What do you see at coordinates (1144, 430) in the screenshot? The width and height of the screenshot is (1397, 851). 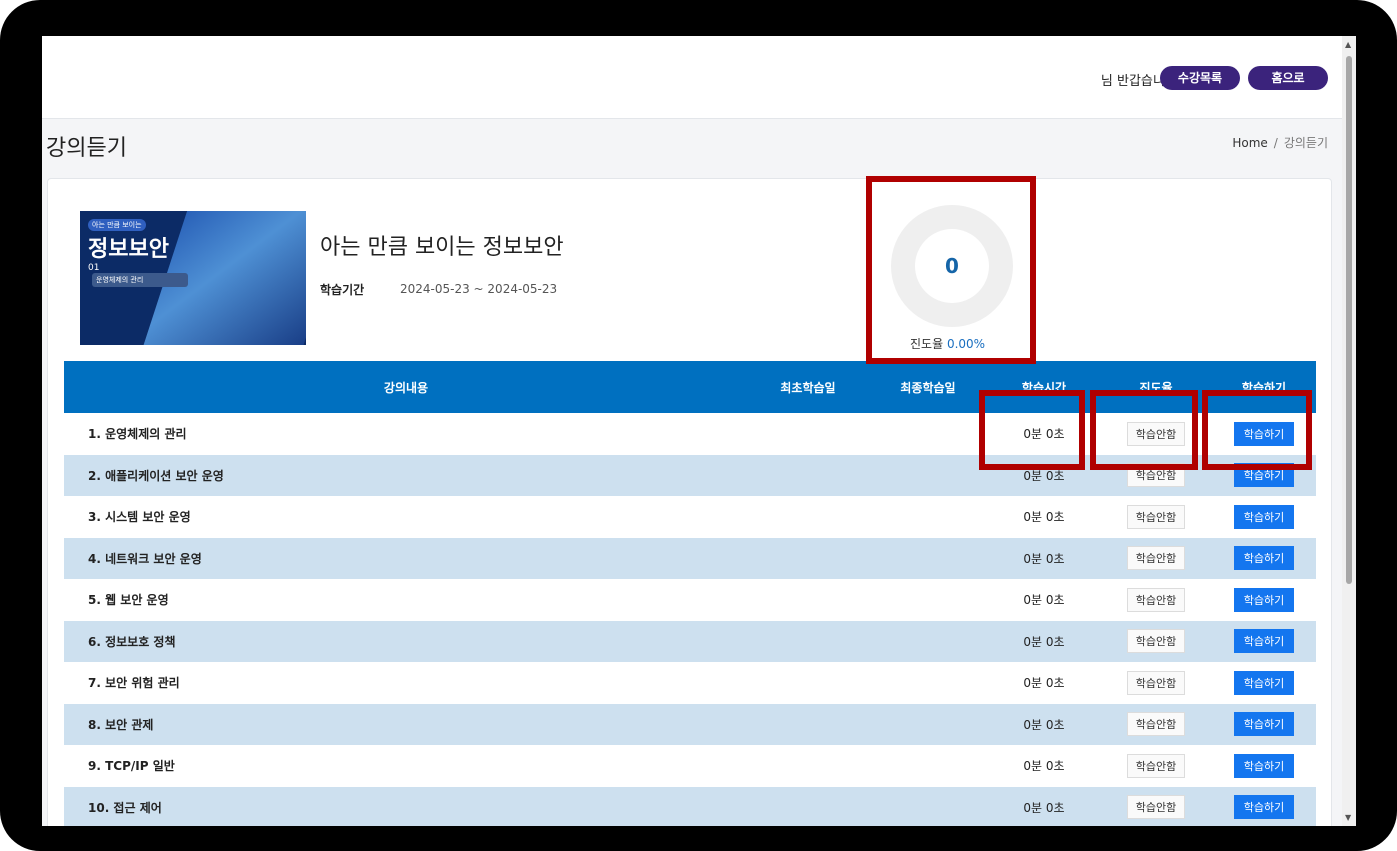 I see `highlight-box-status` at bounding box center [1144, 430].